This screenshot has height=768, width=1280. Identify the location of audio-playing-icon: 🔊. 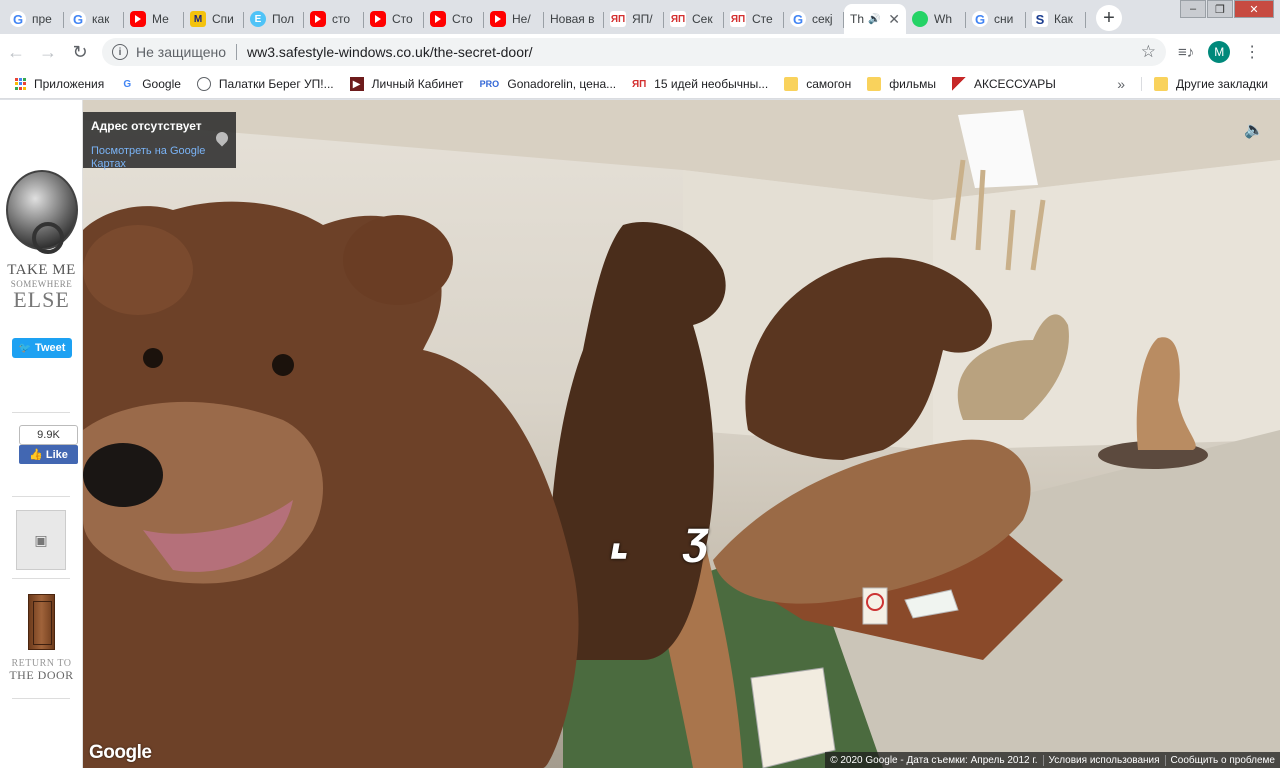
(874, 19).